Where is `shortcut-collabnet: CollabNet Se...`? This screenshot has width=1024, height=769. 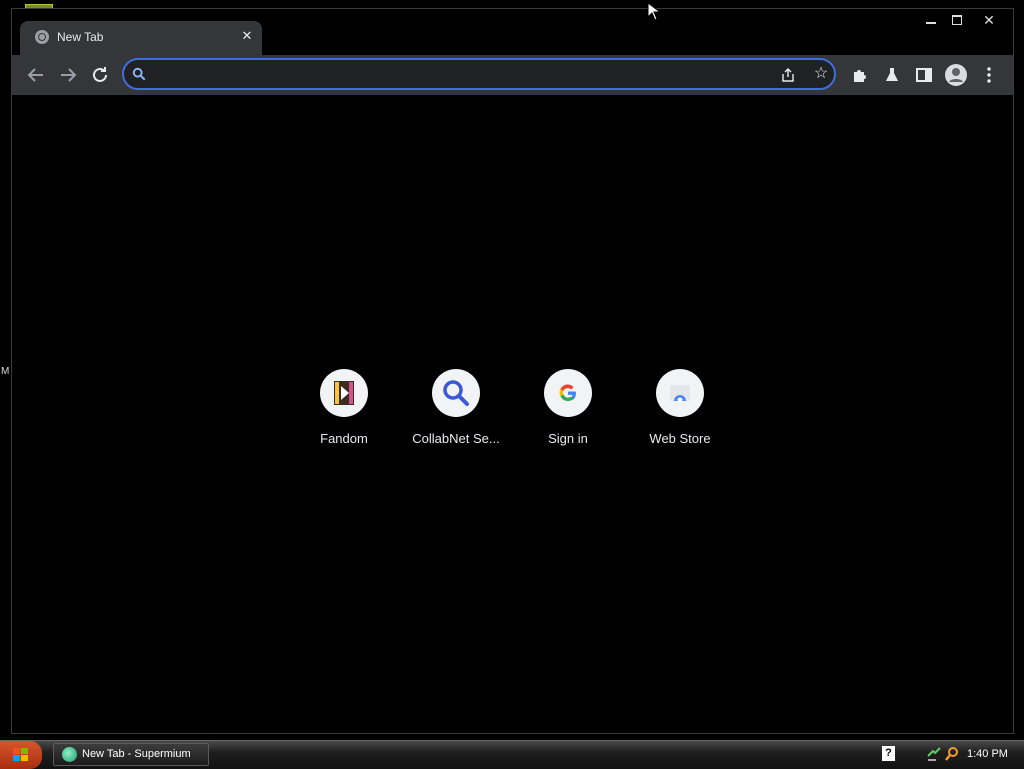 shortcut-collabnet: CollabNet Se... is located at coordinates (456, 414).